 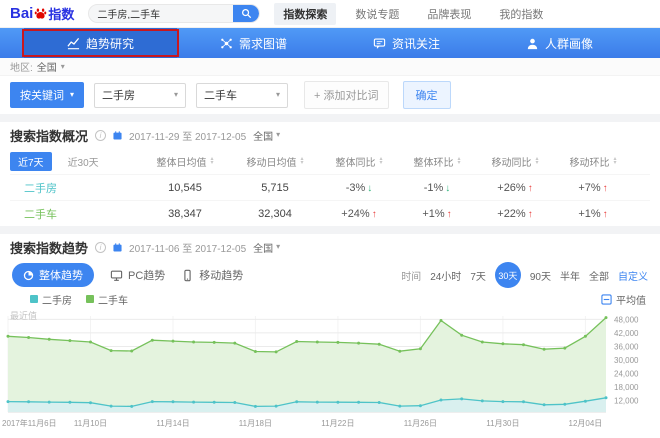 What do you see at coordinates (47, 66) in the screenshot?
I see `region-value: 全国` at bounding box center [47, 66].